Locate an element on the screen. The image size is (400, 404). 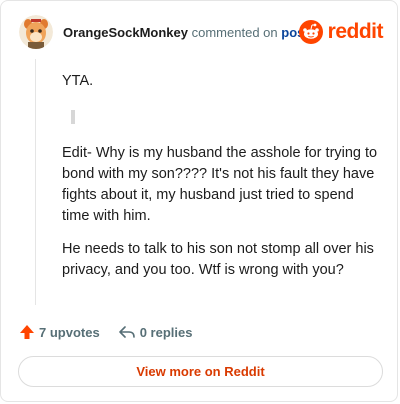
replies-count: 0 replies is located at coordinates (166, 332).